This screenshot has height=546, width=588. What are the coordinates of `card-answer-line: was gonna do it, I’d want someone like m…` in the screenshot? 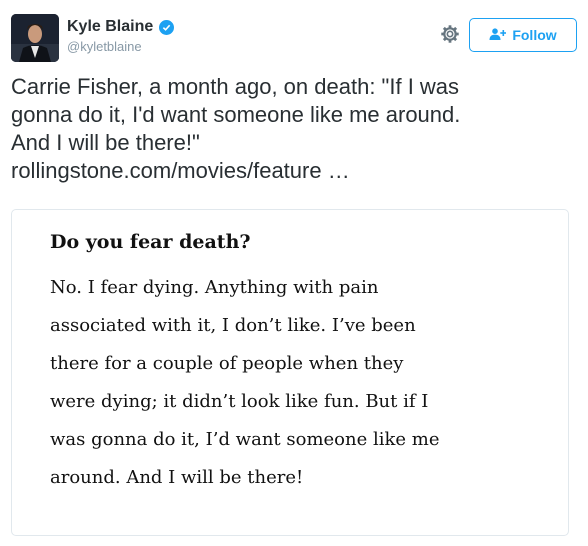 It's located at (245, 439).